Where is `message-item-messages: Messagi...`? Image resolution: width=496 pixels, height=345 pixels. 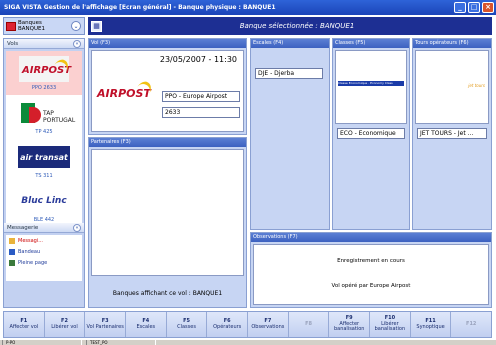
message-item-messages: Messagi... is located at coordinates (44, 240).